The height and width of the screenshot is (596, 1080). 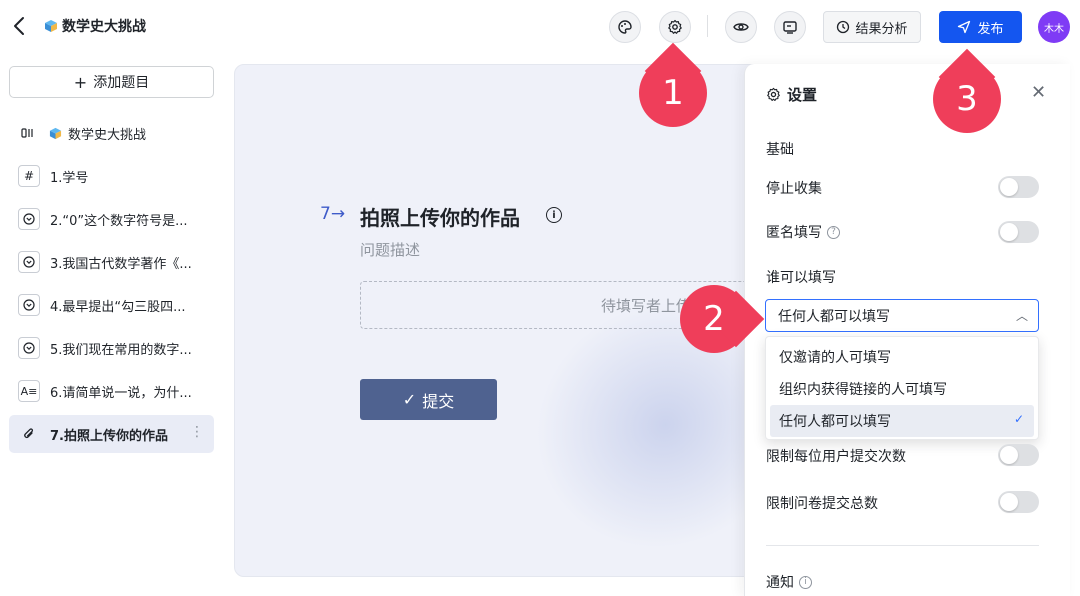 What do you see at coordinates (1018, 502) in the screenshot?
I see `limit-total-toggle` at bounding box center [1018, 502].